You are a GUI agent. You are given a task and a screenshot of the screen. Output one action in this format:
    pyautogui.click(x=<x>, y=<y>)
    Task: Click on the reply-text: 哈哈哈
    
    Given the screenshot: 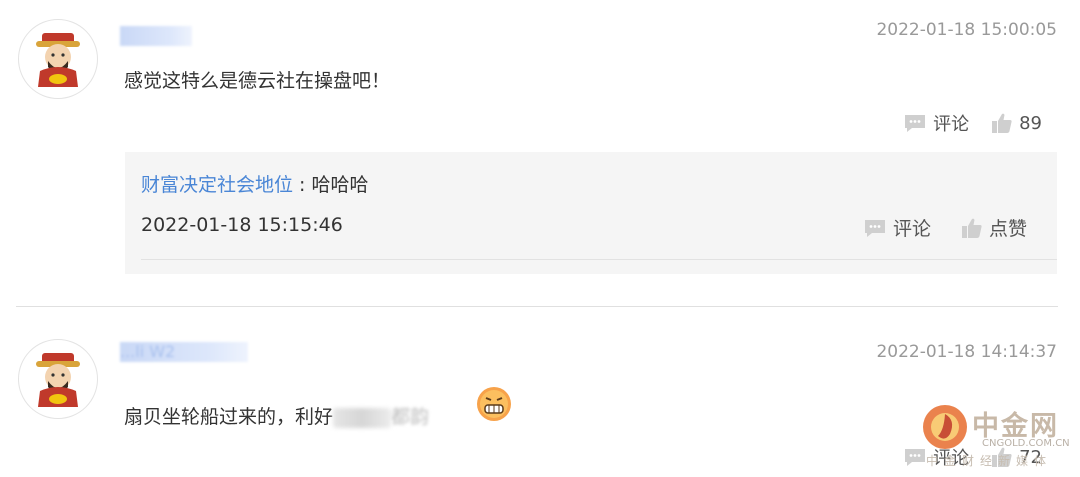 What is the action you would take?
    pyautogui.click(x=340, y=185)
    